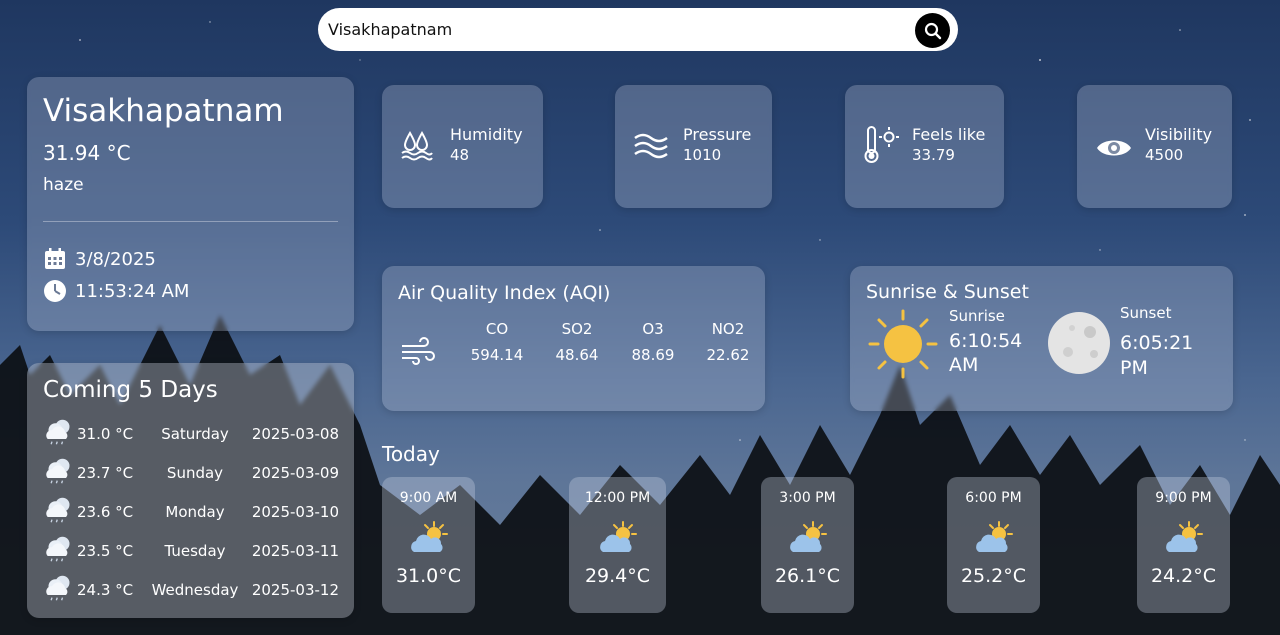 Image resolution: width=1280 pixels, height=635 pixels. What do you see at coordinates (195, 473) in the screenshot?
I see `forecast-day: Sunday` at bounding box center [195, 473].